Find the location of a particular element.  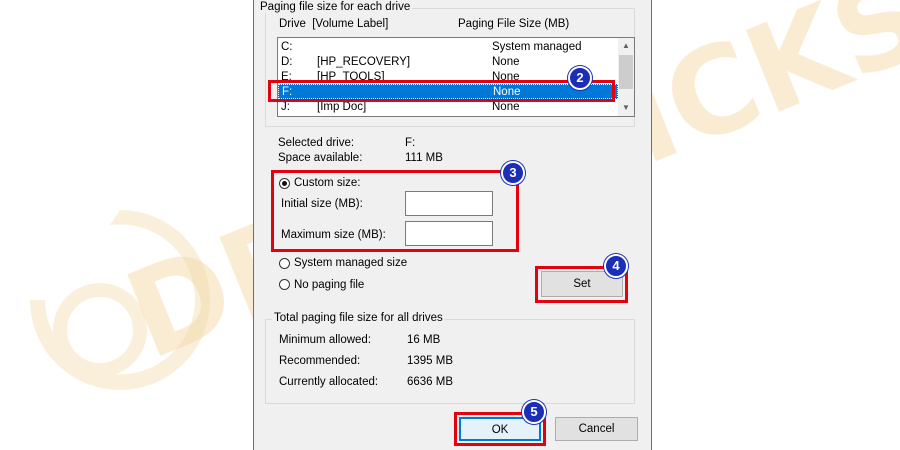

column-header-drive: Drive [Volume Label] is located at coordinates (334, 24).